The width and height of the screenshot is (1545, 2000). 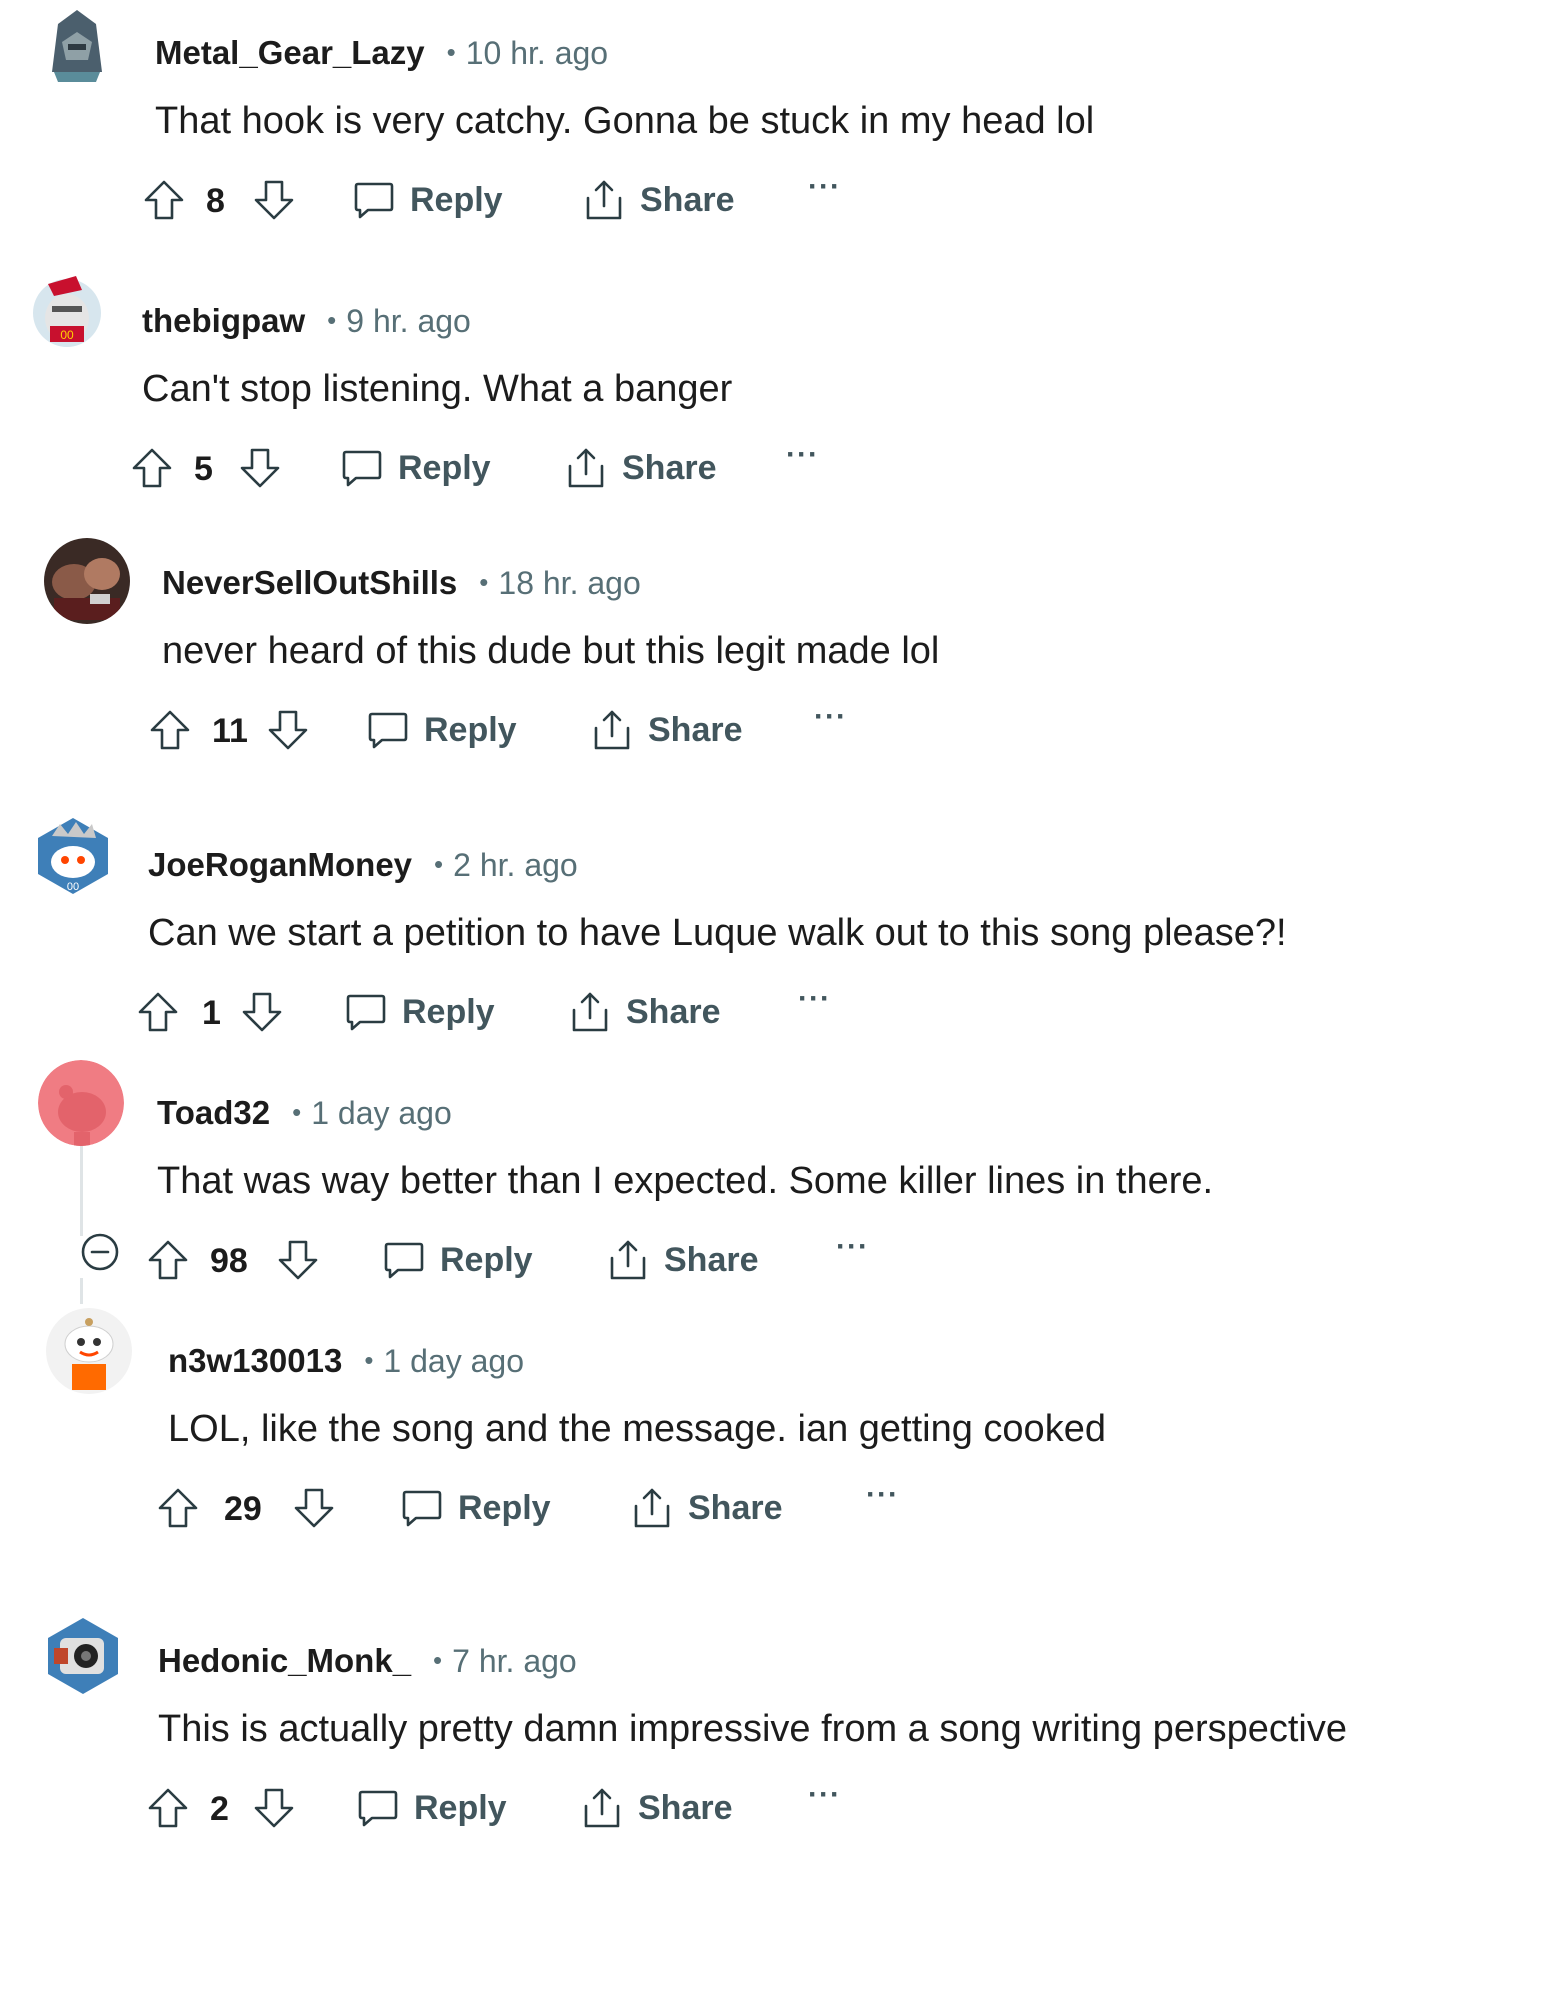 I want to click on photo-avatar-icon, so click(x=87, y=581).